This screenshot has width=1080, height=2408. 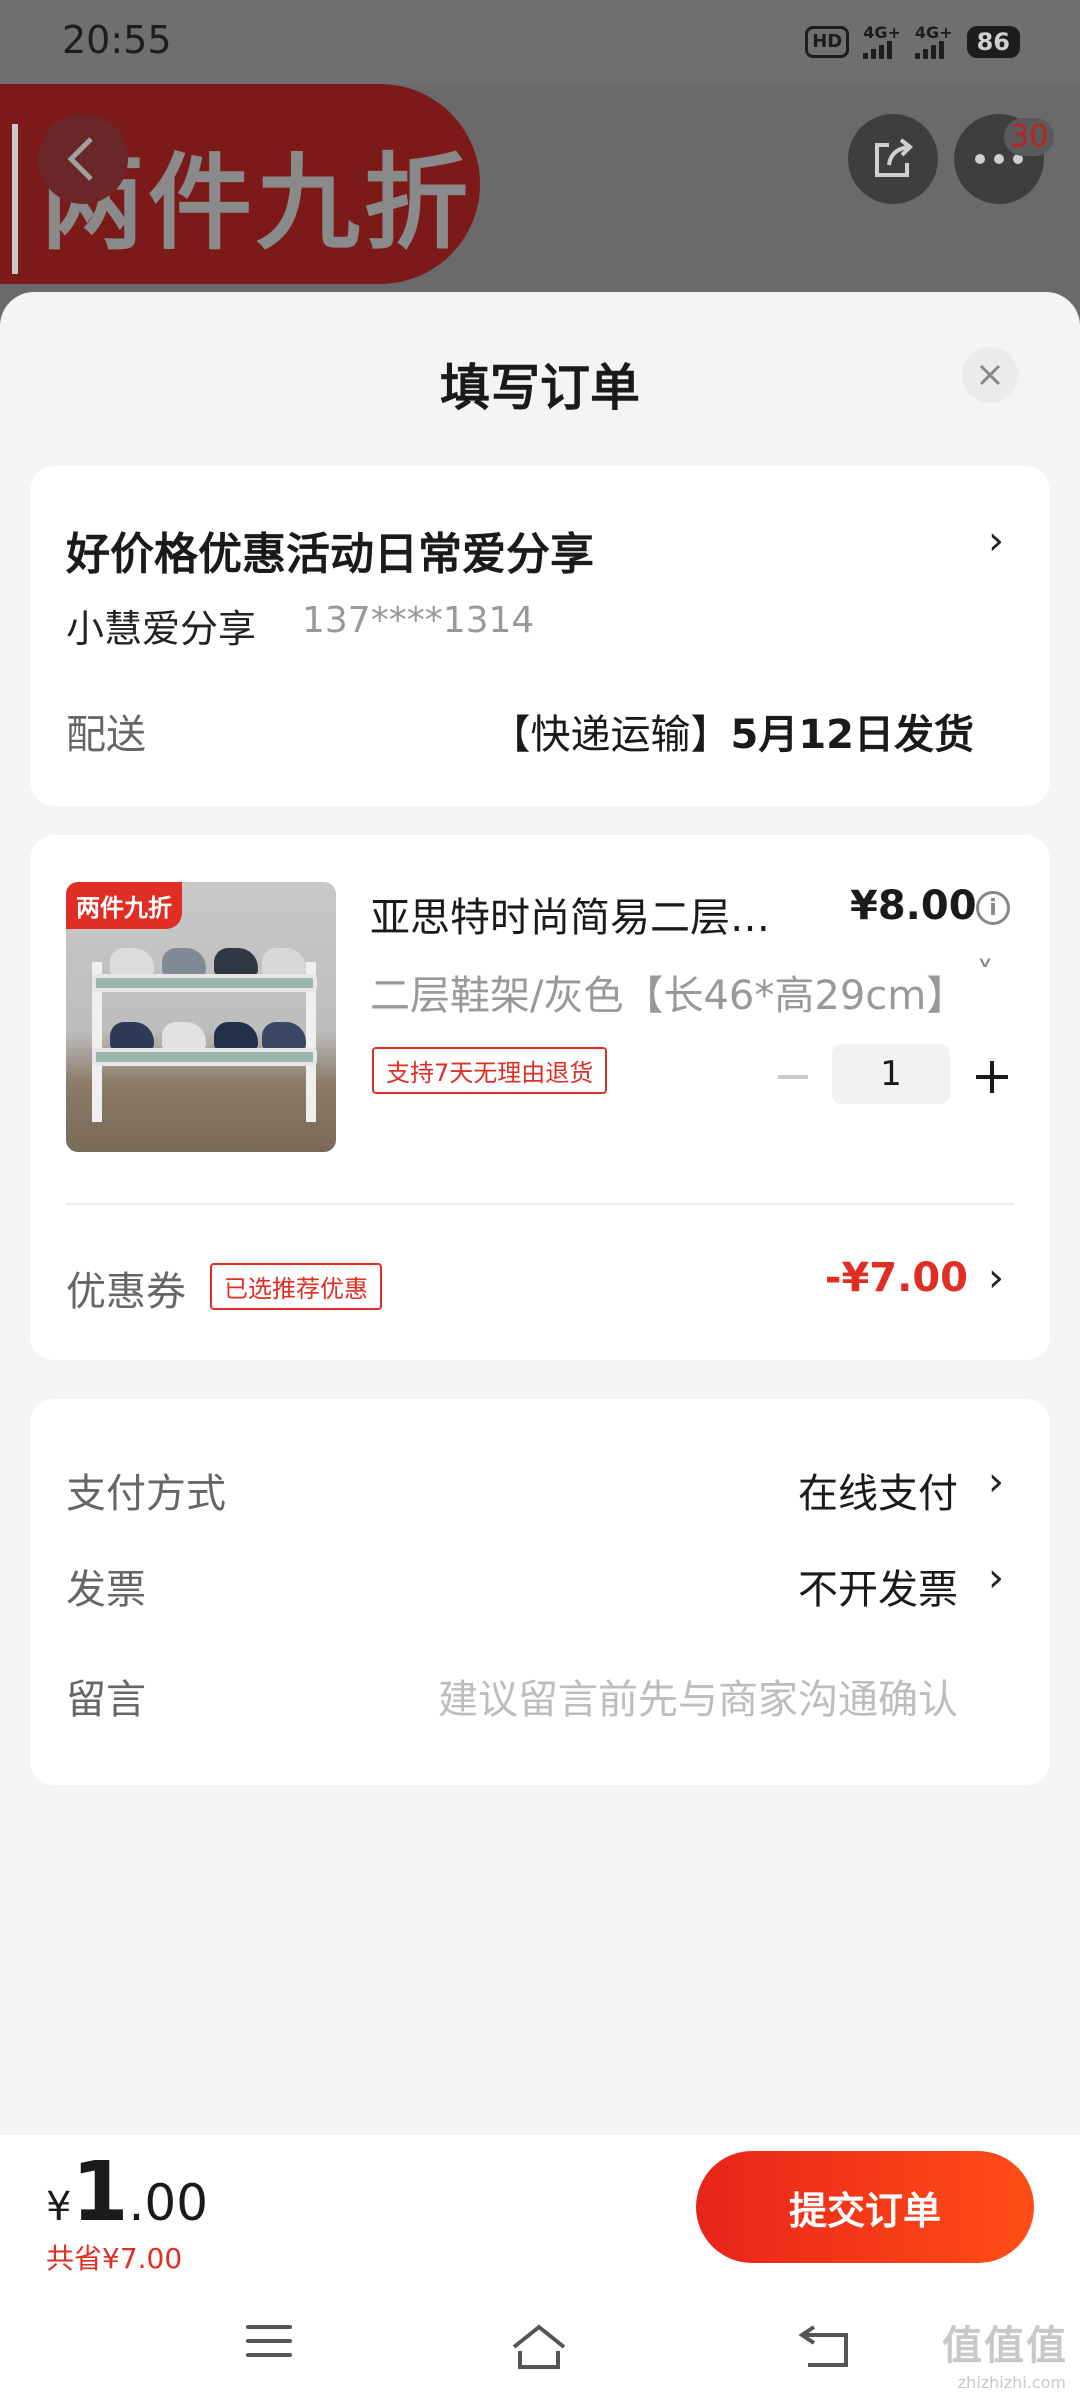 What do you see at coordinates (106, 1590) in the screenshot?
I see `invoice-label: 发票` at bounding box center [106, 1590].